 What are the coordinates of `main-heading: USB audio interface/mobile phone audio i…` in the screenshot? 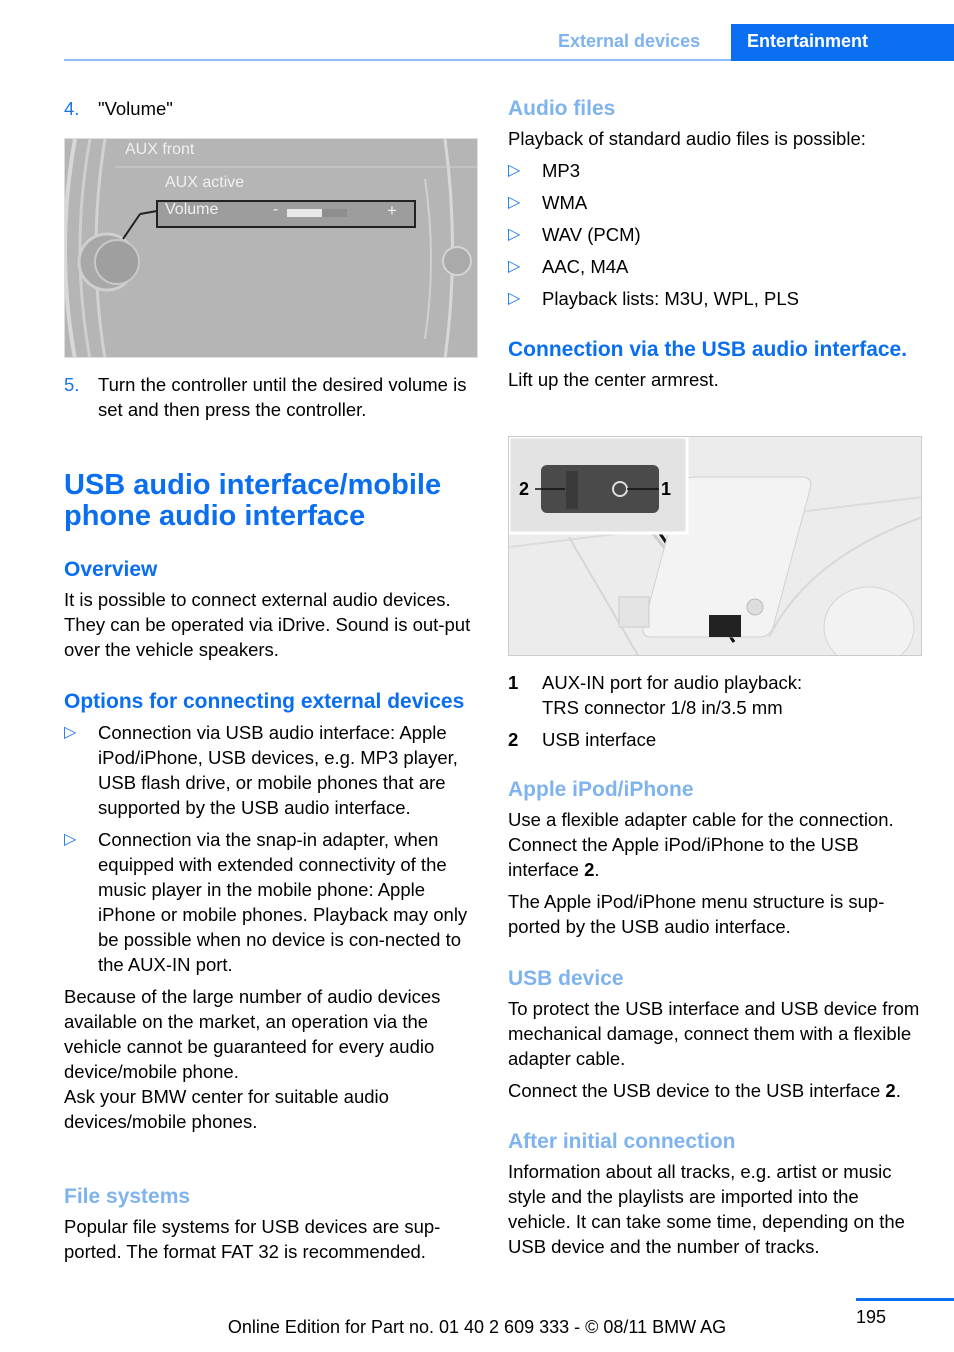 It's located at (253, 500).